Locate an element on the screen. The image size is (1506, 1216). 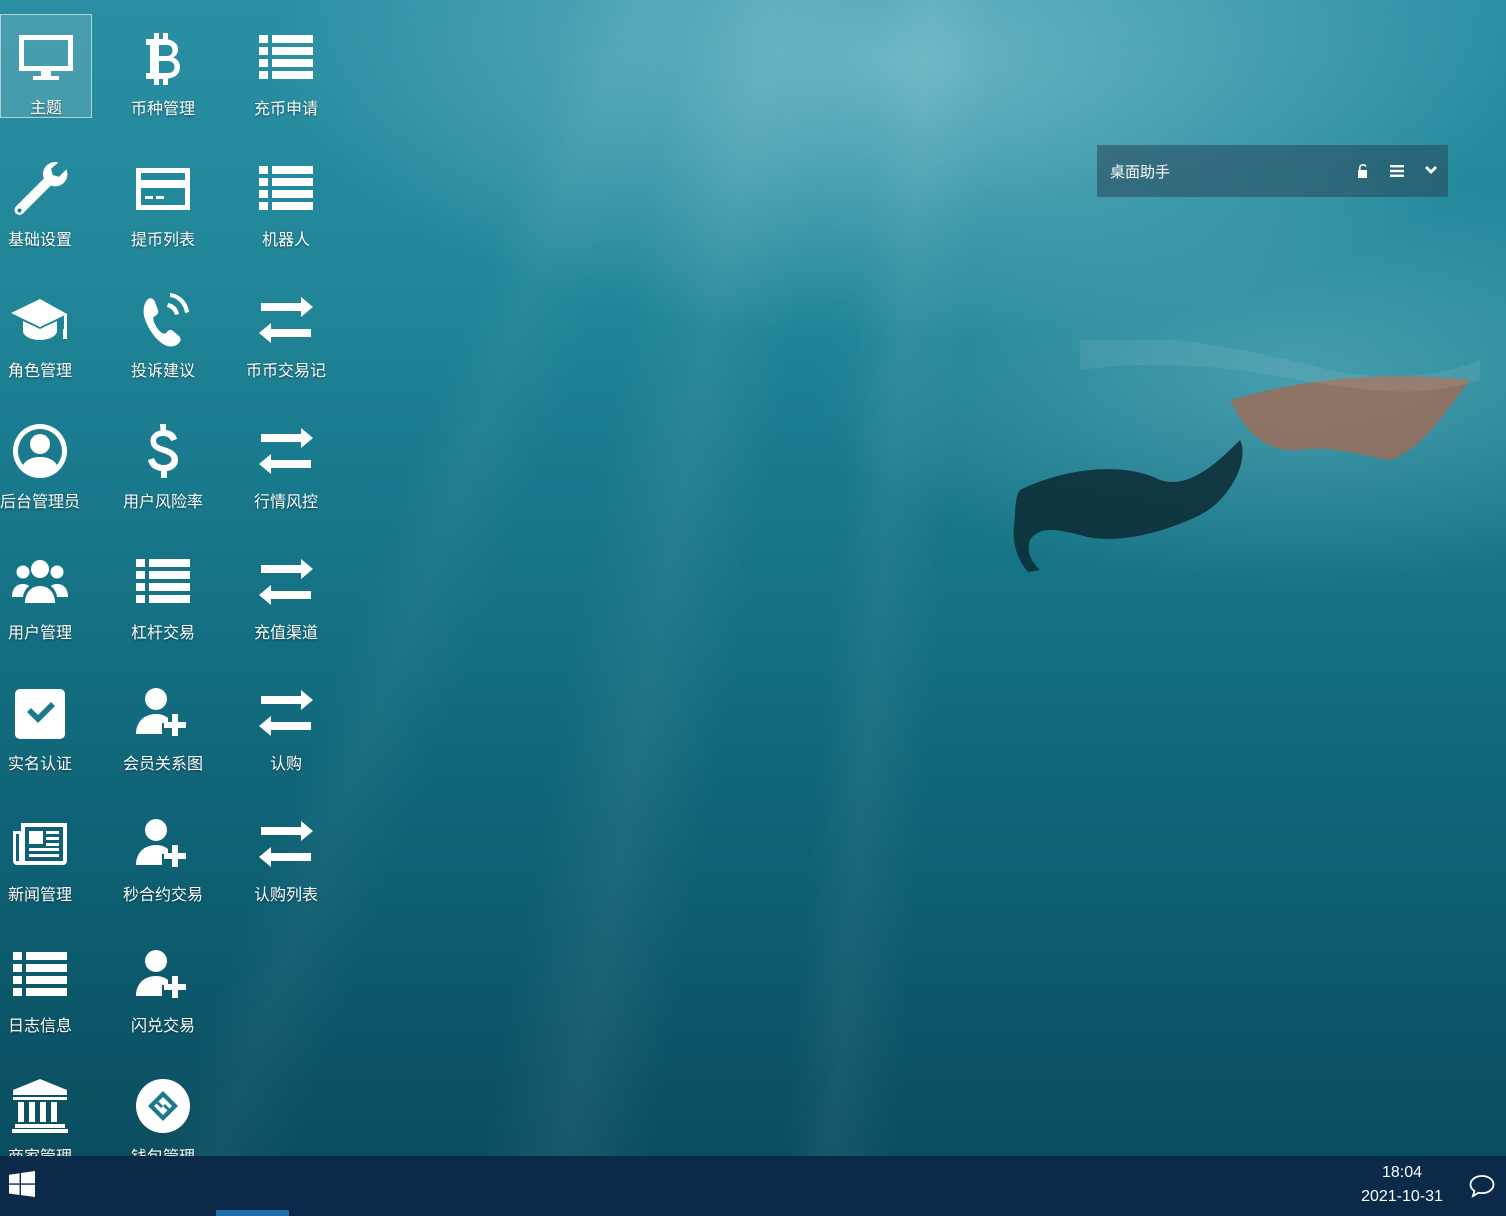
desktop-icon-label: 币种管理 is located at coordinates (162, 108).